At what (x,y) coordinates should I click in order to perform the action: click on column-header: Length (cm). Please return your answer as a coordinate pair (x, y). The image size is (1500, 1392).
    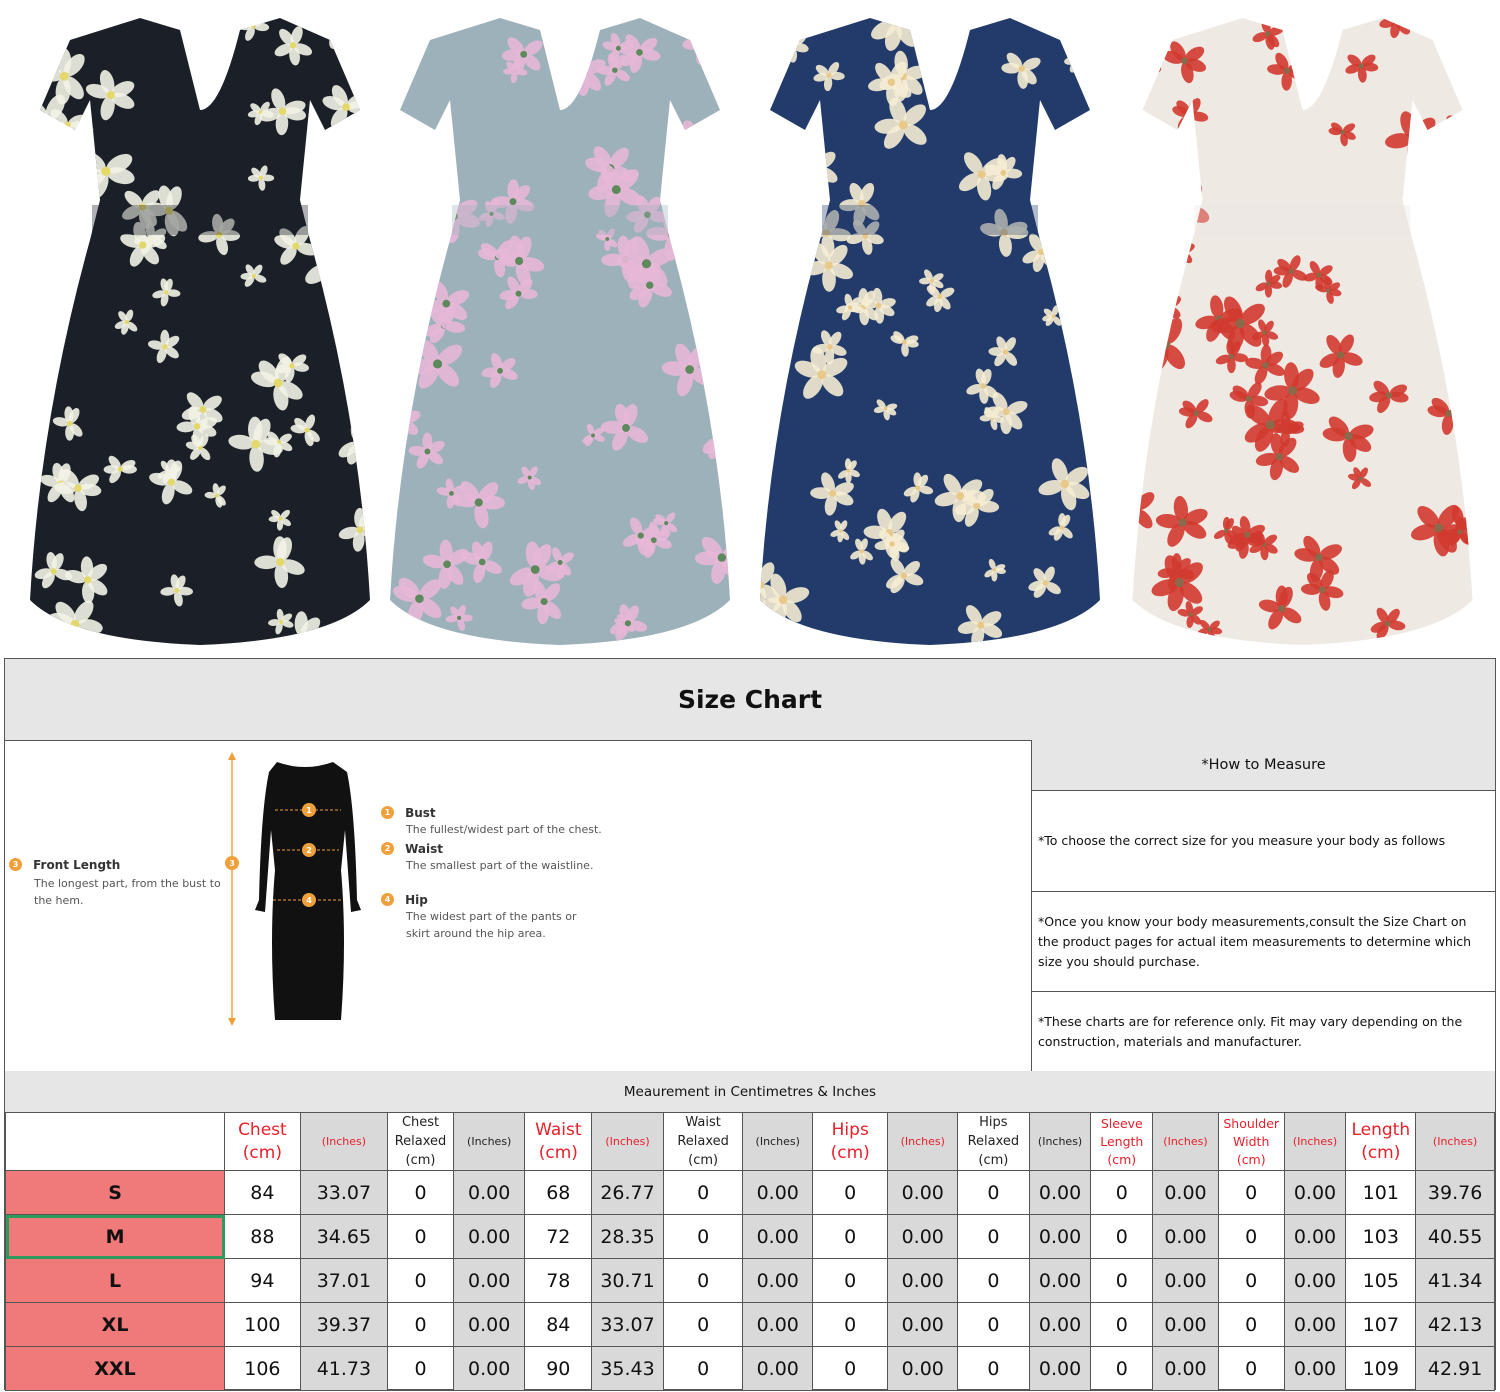
    Looking at the image, I should click on (1381, 1141).